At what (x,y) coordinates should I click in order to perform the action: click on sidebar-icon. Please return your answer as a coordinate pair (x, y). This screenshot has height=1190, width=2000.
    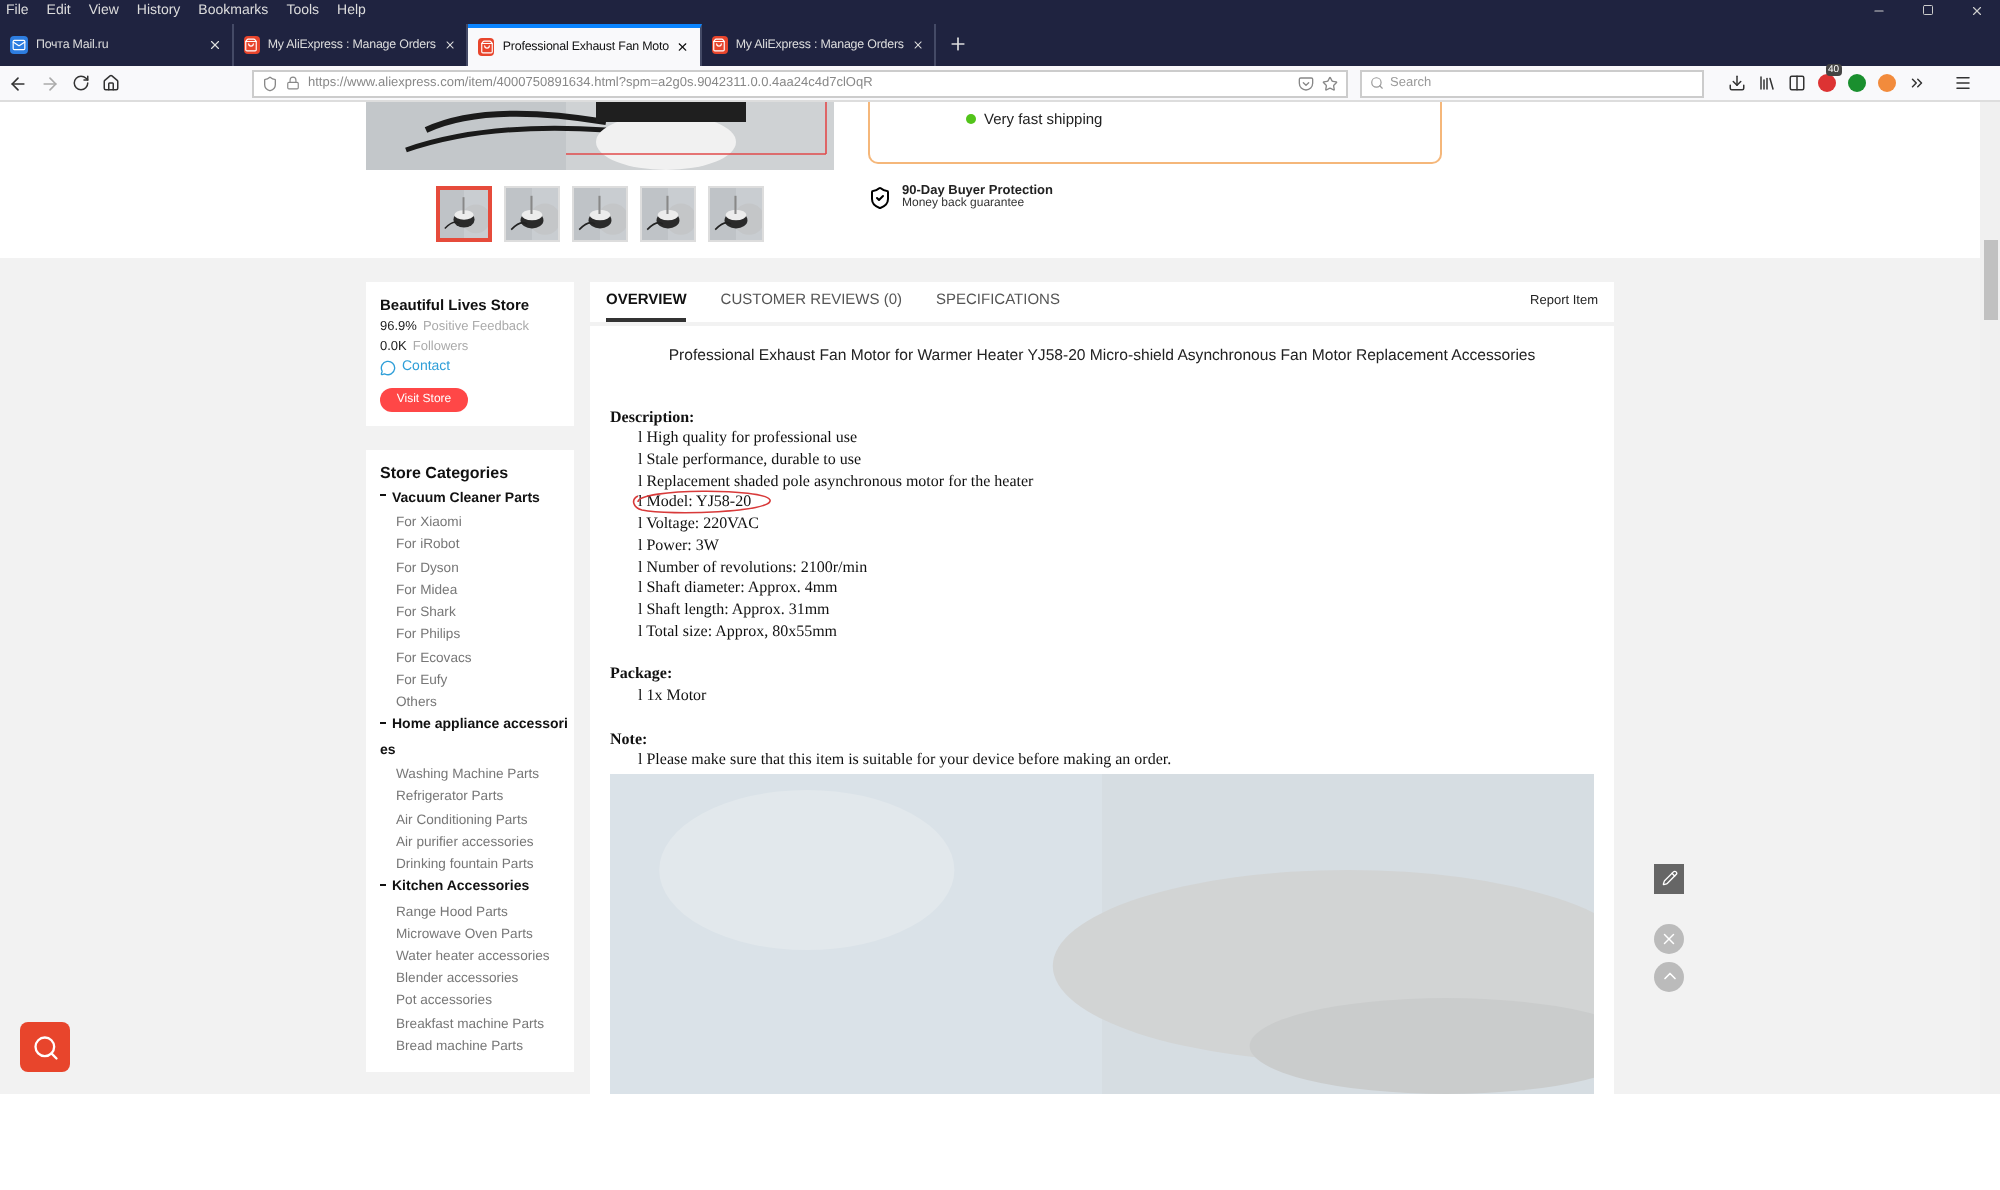
    Looking at the image, I should click on (1797, 83).